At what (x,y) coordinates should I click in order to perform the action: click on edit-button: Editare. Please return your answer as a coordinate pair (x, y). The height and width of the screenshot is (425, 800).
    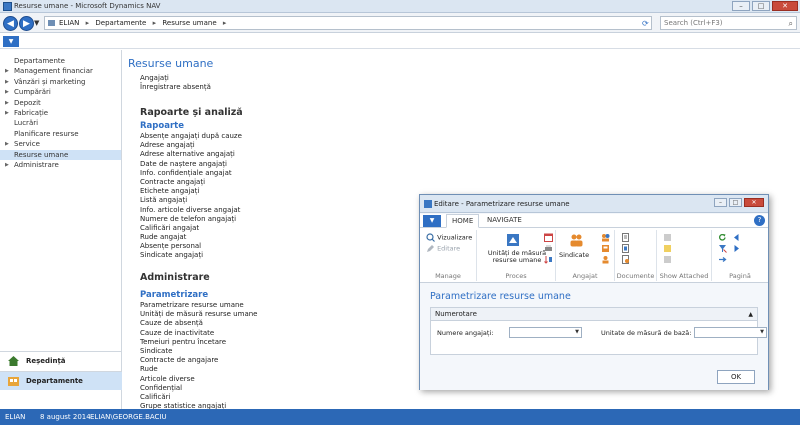
    Looking at the image, I should click on (443, 248).